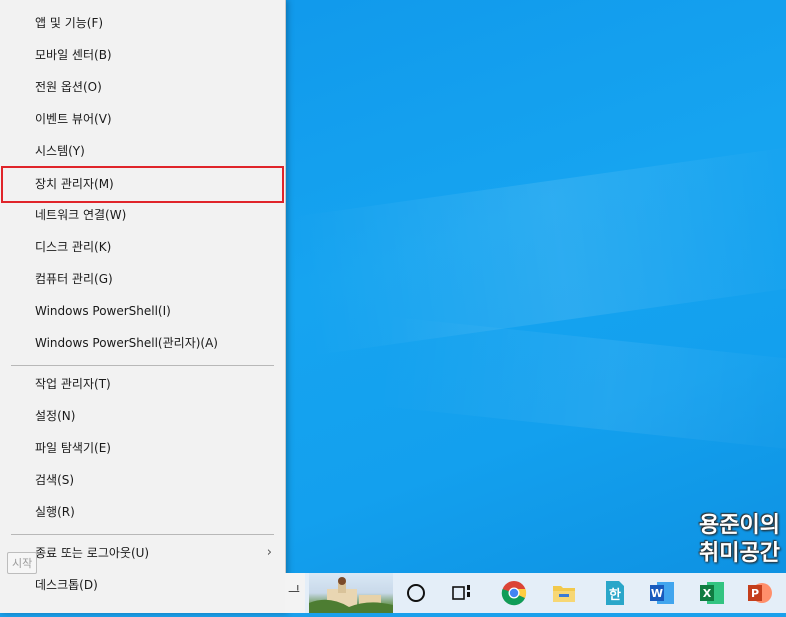 The width and height of the screenshot is (786, 617). What do you see at coordinates (73, 55) in the screenshot?
I see `menu-item-label: 모바일 센터(B)` at bounding box center [73, 55].